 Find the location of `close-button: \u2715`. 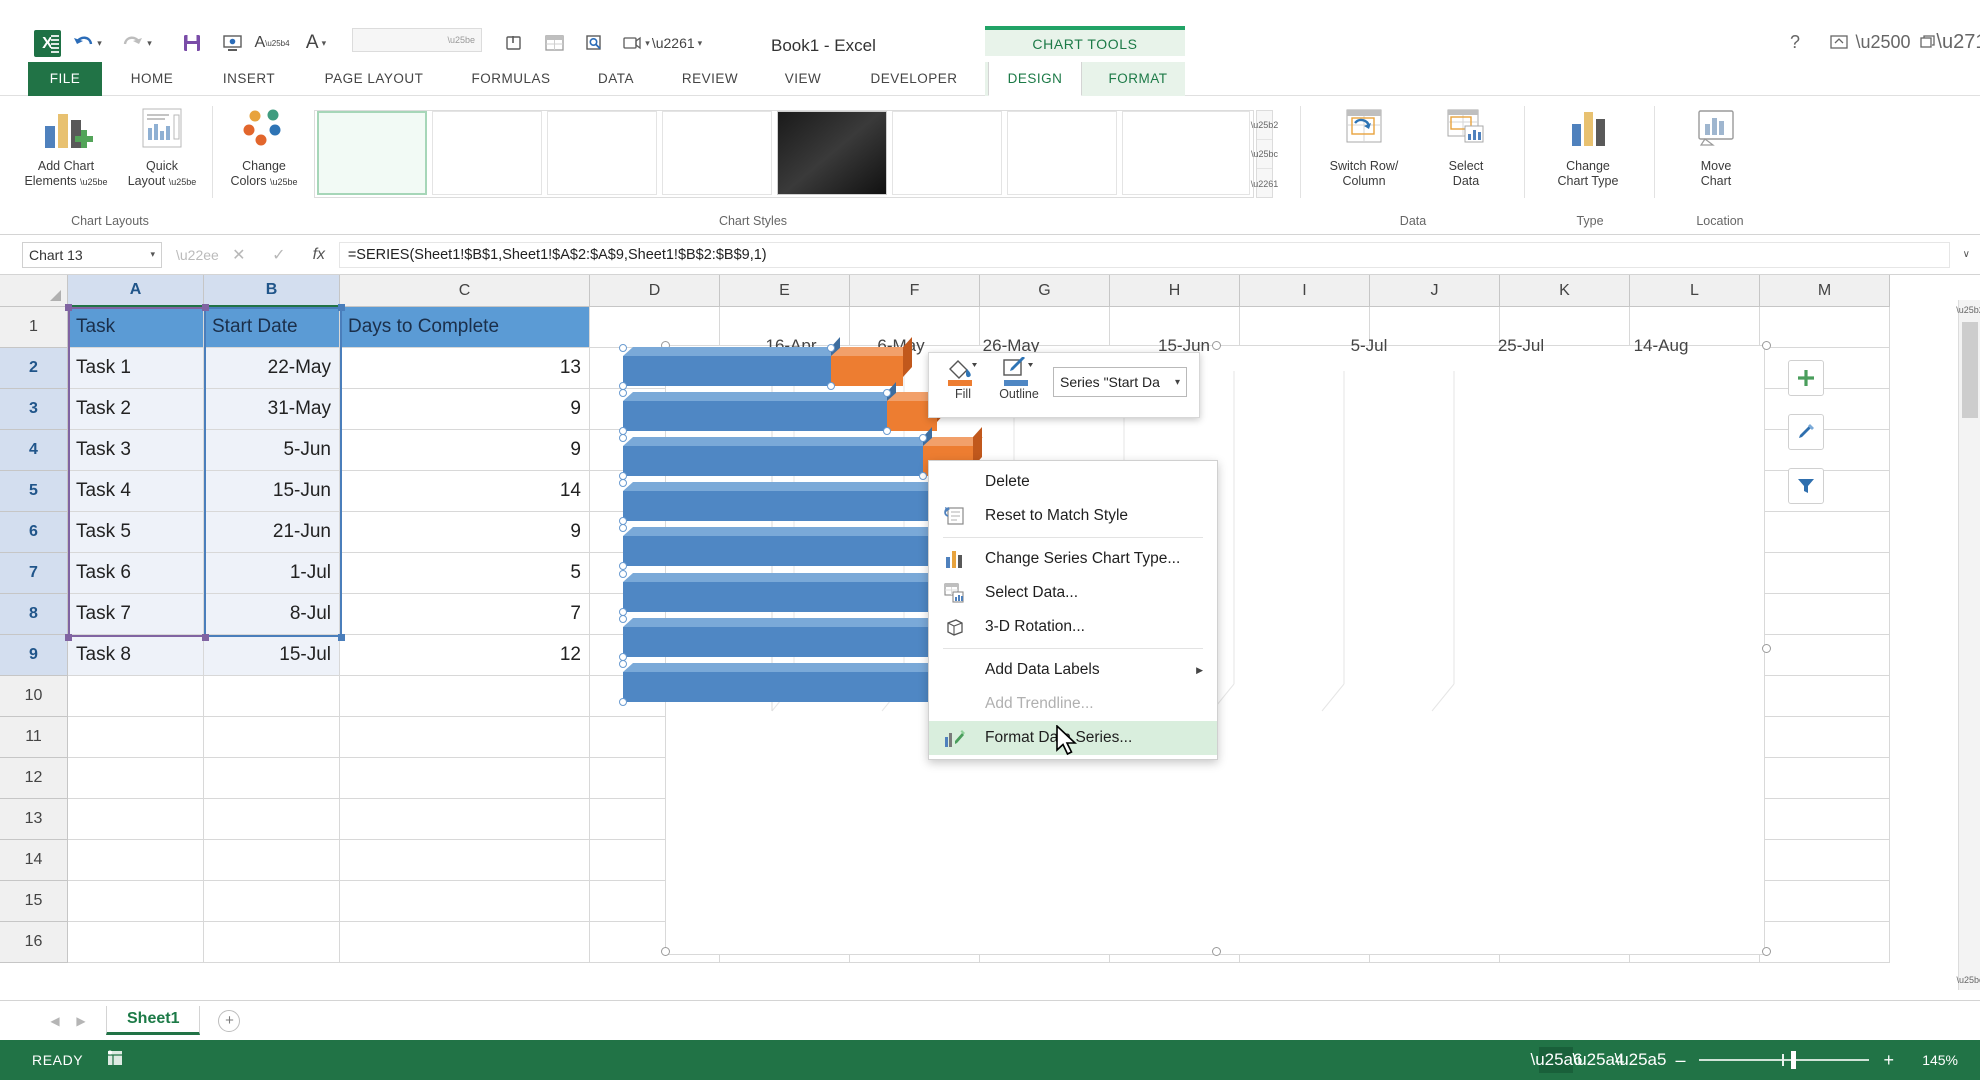

close-button: \u2715 is located at coordinates (1958, 42).